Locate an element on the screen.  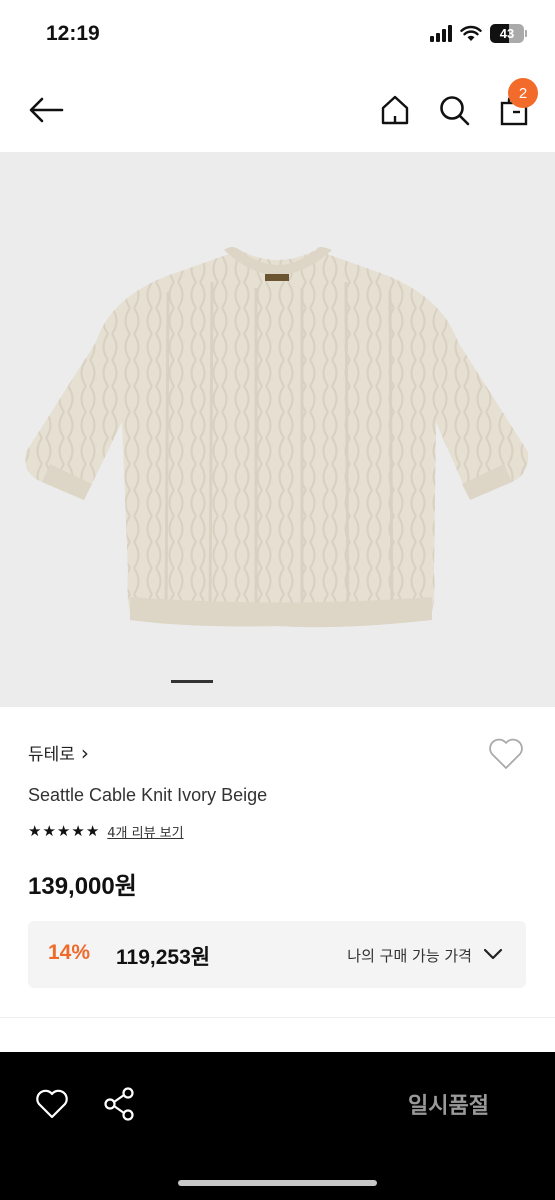
share-icon is located at coordinates (119, 1104).